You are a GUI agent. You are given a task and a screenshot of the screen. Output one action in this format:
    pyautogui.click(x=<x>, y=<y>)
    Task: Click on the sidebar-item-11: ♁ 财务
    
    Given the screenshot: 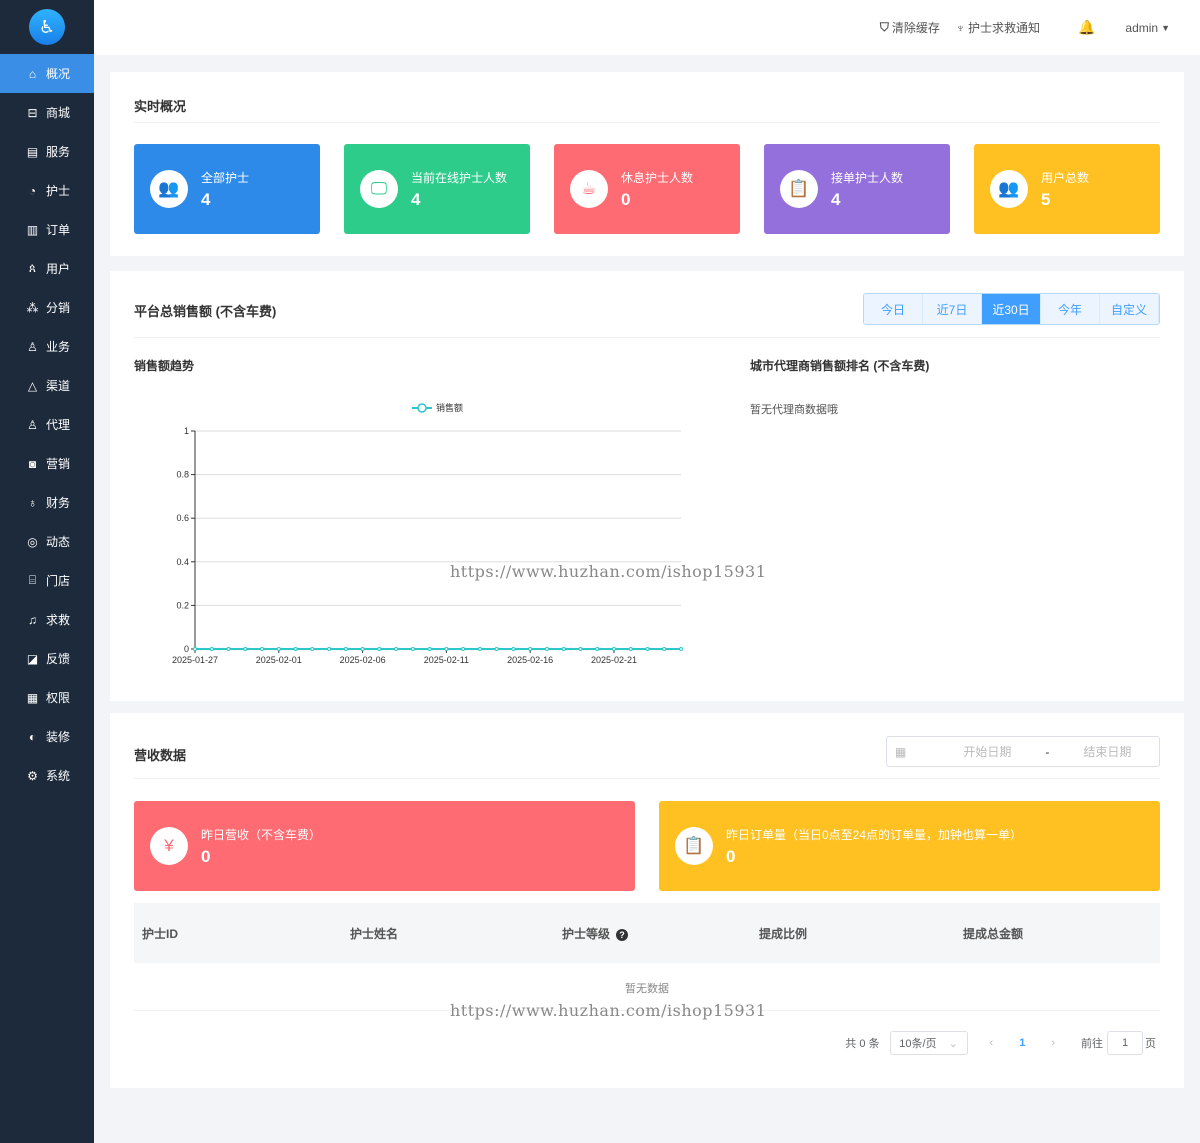 What is the action you would take?
    pyautogui.click(x=47, y=502)
    